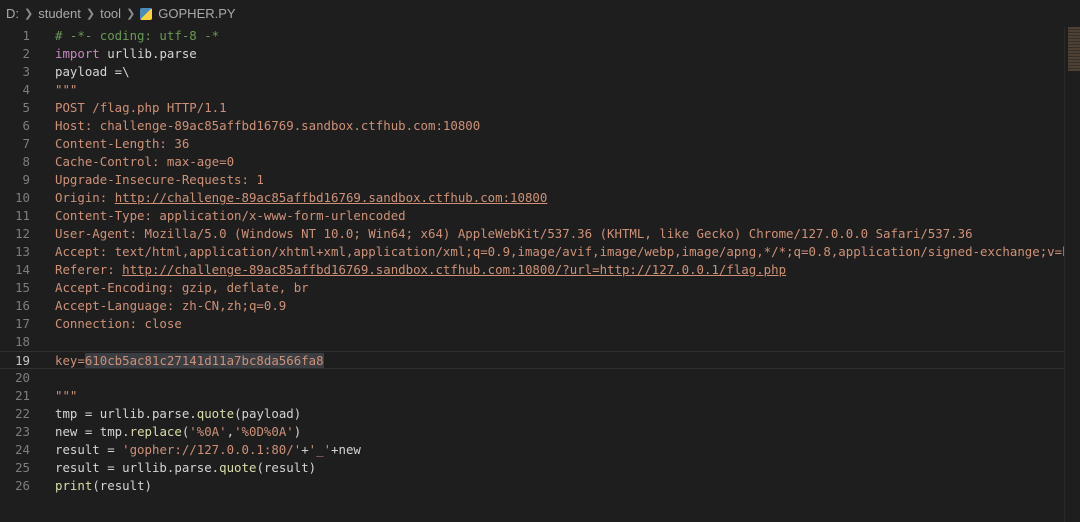 This screenshot has height=522, width=1080. What do you see at coordinates (22, 233) in the screenshot?
I see `line-number: 12` at bounding box center [22, 233].